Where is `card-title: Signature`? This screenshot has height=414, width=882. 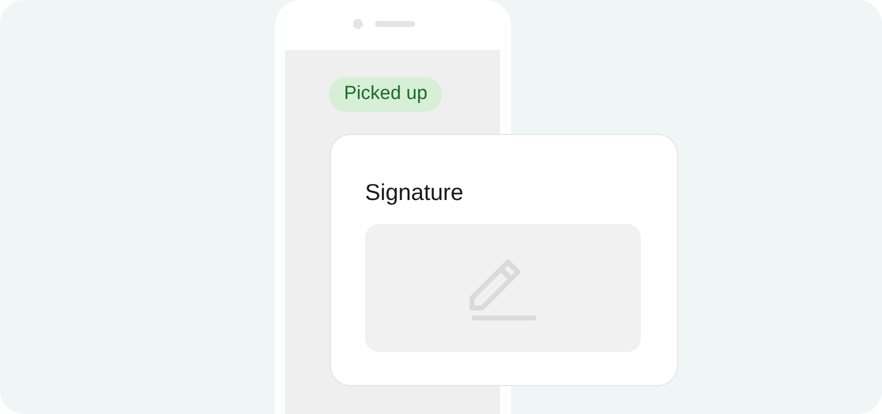 card-title: Signature is located at coordinates (414, 192).